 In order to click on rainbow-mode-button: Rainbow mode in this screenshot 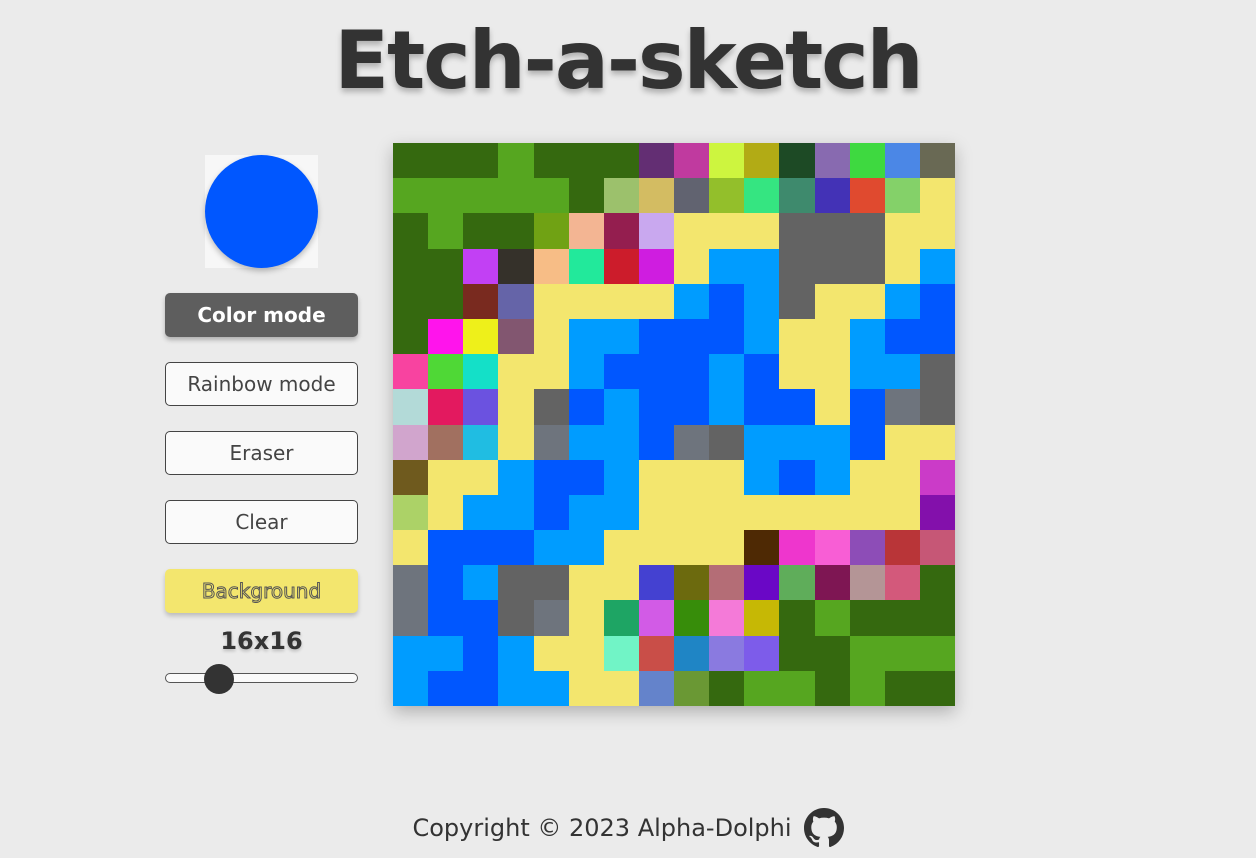, I will do `click(261, 384)`.